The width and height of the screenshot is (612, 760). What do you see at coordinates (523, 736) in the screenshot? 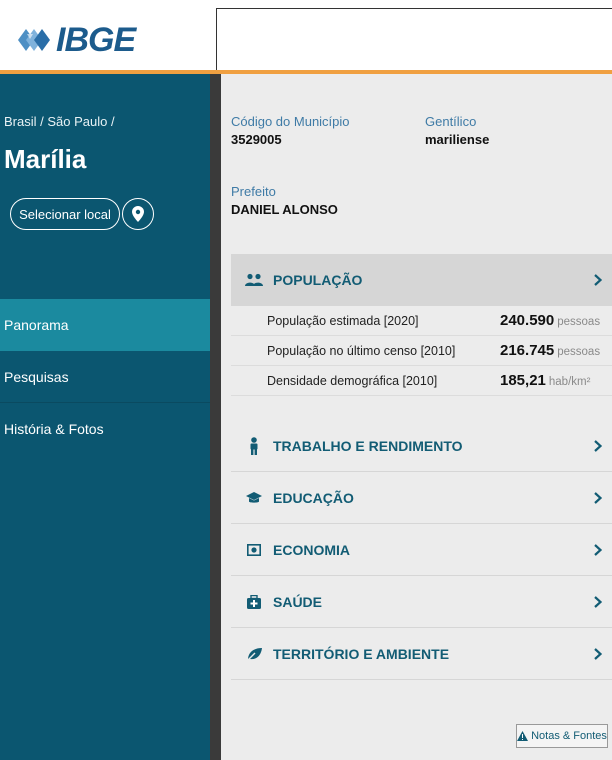
I see `warning-icon` at bounding box center [523, 736].